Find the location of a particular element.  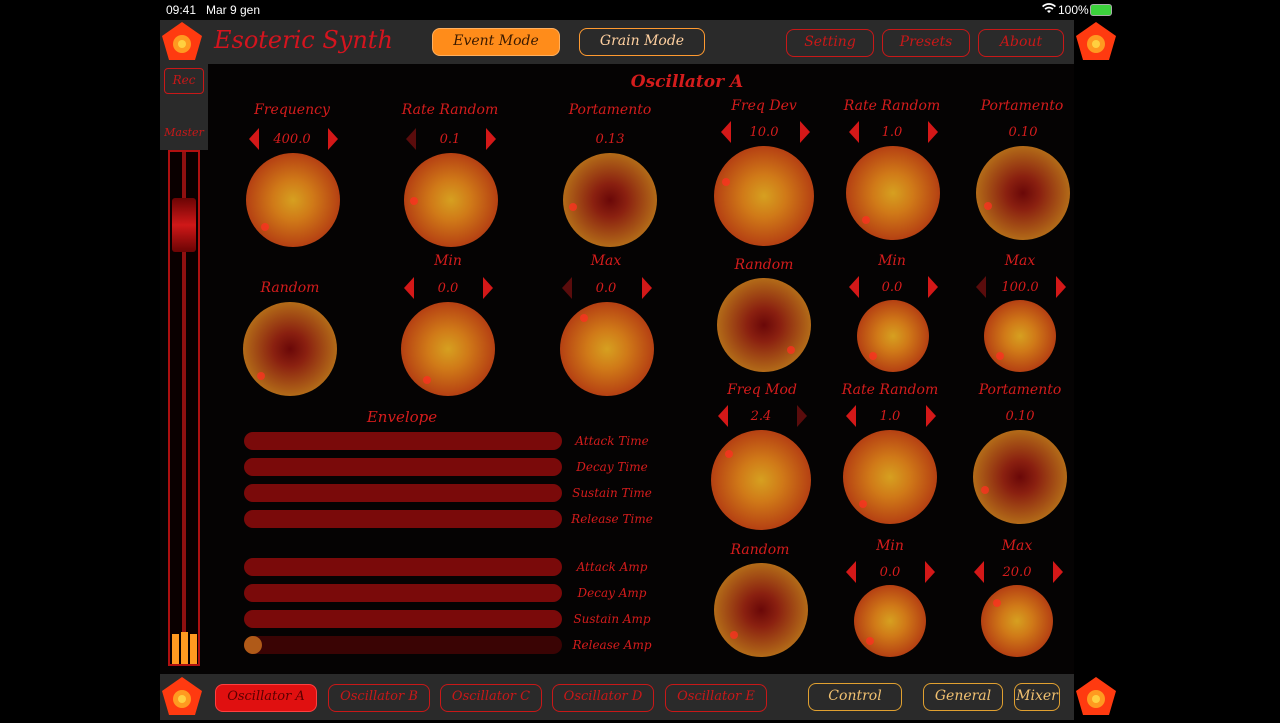

sustain-time-slider is located at coordinates (403, 493).